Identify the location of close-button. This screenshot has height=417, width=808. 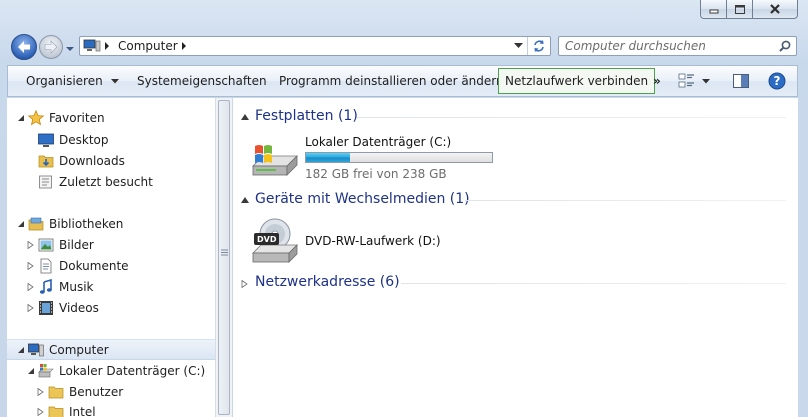
(775, 9).